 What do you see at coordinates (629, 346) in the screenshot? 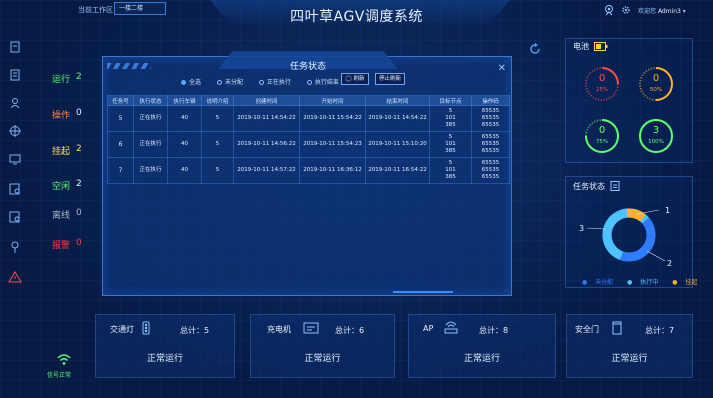
I see `card-safety-door: 安全门 总计：7 正常运行` at bounding box center [629, 346].